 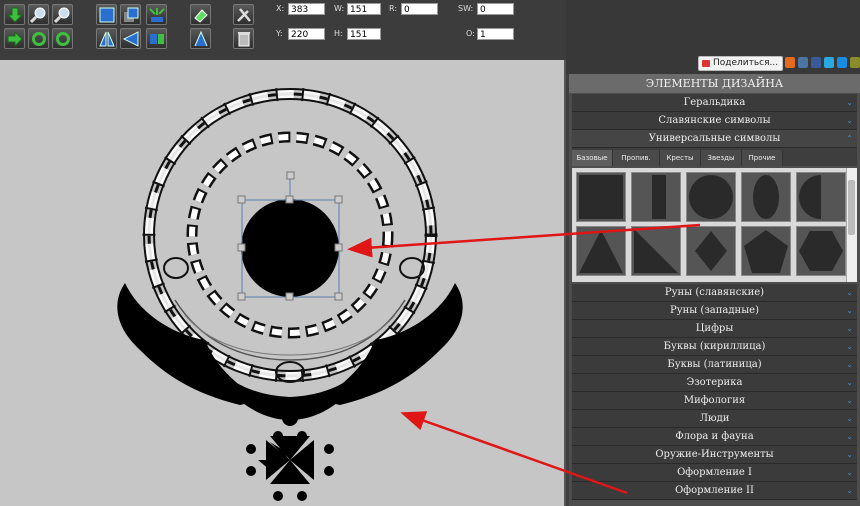 What do you see at coordinates (855, 62) in the screenshot?
I see `more-share-icon` at bounding box center [855, 62].